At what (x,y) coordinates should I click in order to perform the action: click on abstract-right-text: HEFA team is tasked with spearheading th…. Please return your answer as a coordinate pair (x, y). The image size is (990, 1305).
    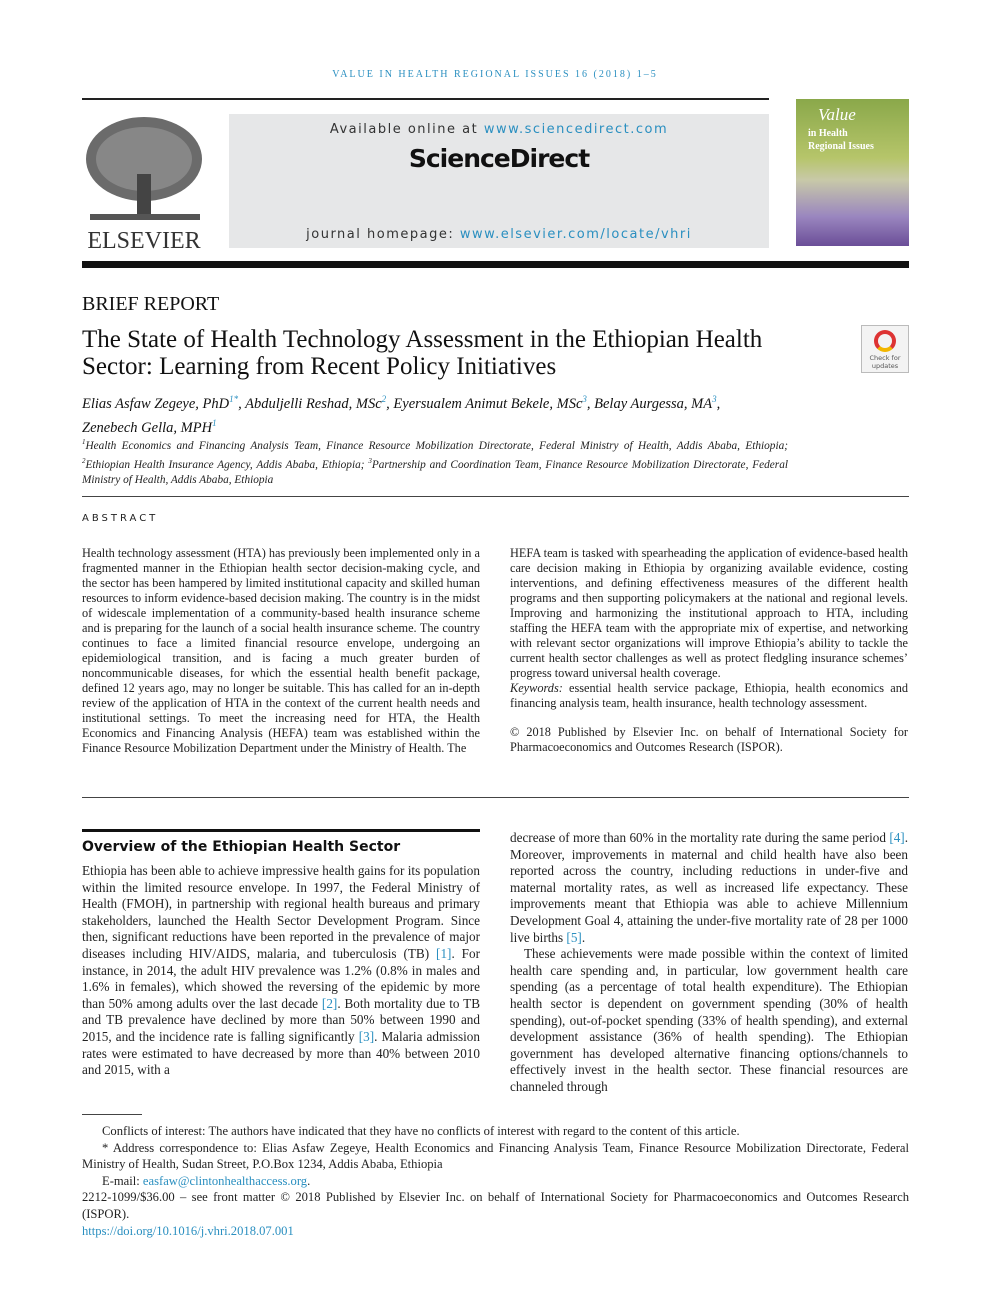
    Looking at the image, I should click on (709, 613).